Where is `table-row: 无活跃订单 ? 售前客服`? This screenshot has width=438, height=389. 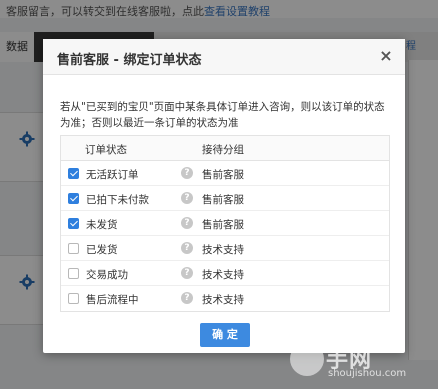
table-row: 无活跃订单 ? 售前客服 is located at coordinates (225, 173).